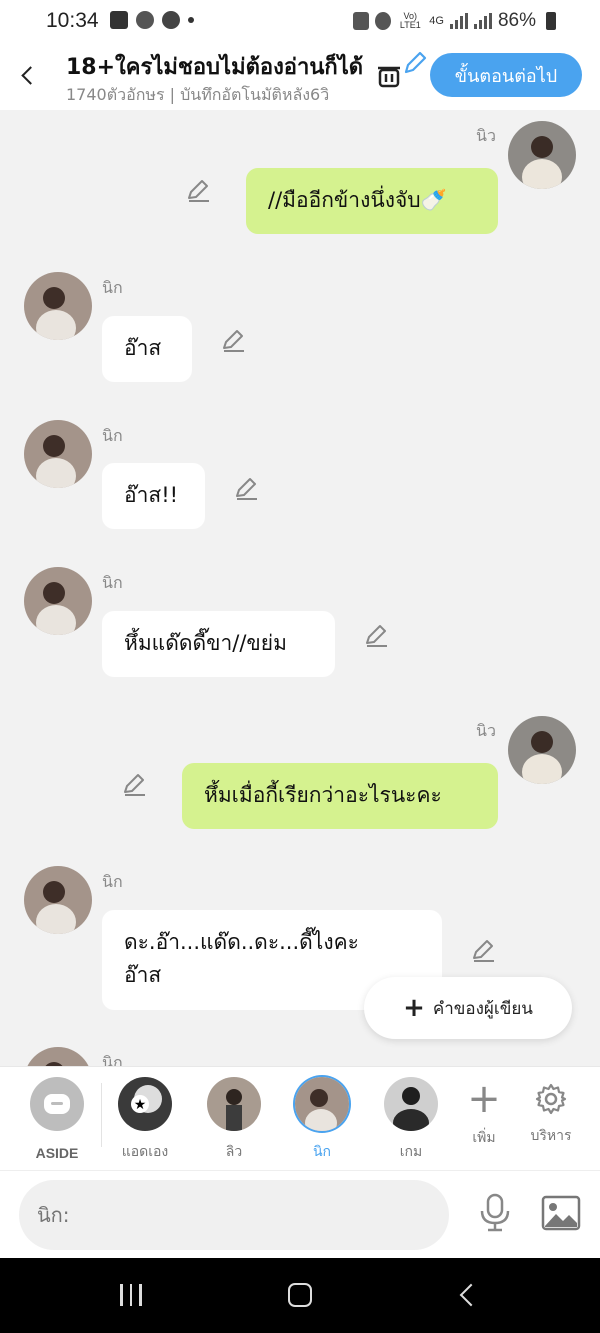 This screenshot has width=600, height=1333. I want to click on character-label: เกม, so click(411, 1152).